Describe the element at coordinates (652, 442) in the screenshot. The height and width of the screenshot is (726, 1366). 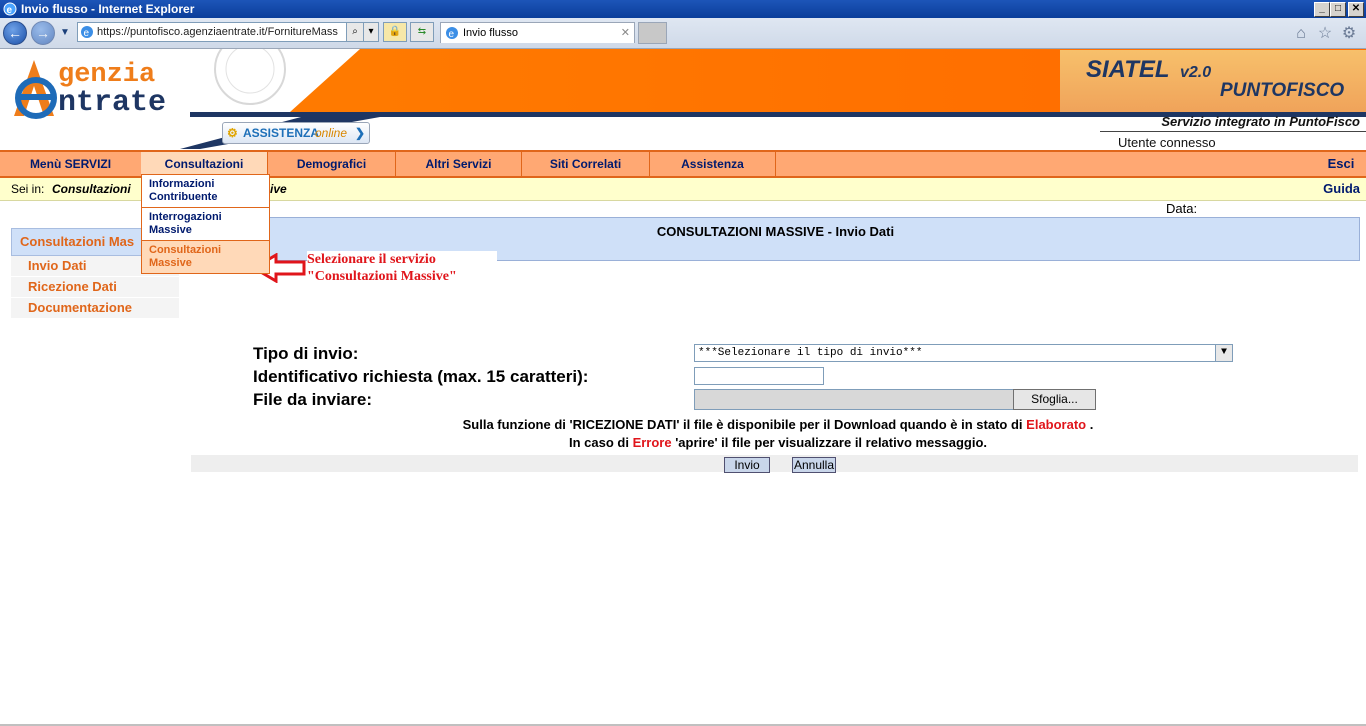
I see `info2-errore: Errore` at that location.